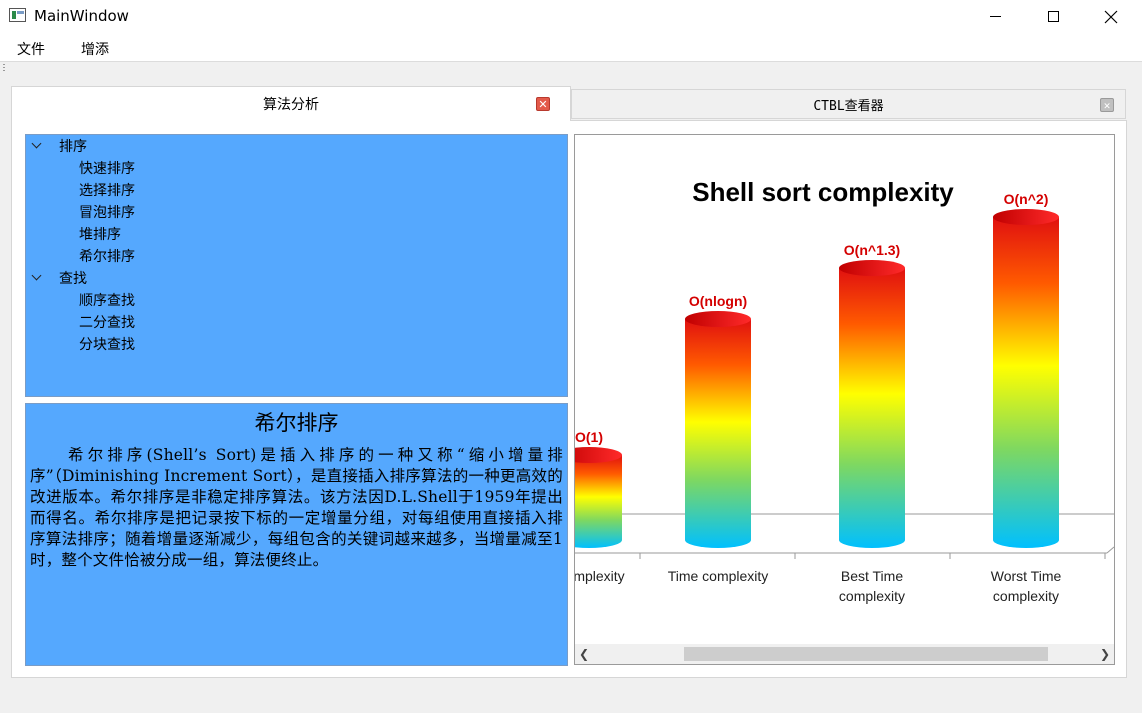 Image resolution: width=1142 pixels, height=713 pixels. What do you see at coordinates (95, 49) in the screenshot?
I see `menu-add: 增添` at bounding box center [95, 49].